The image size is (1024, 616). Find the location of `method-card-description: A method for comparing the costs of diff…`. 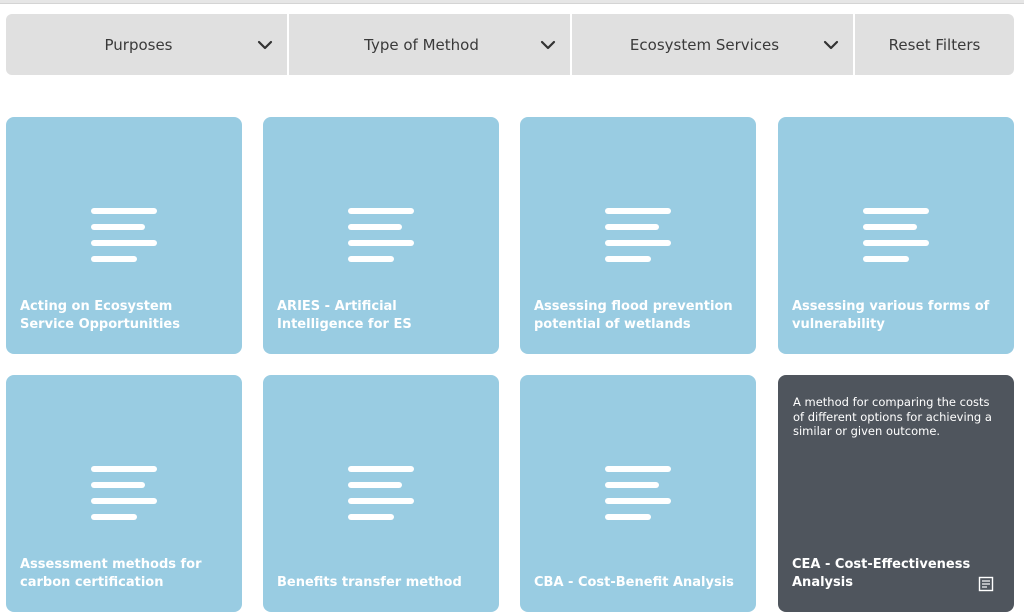

method-card-description: A method for comparing the costs of diff… is located at coordinates (892, 416).